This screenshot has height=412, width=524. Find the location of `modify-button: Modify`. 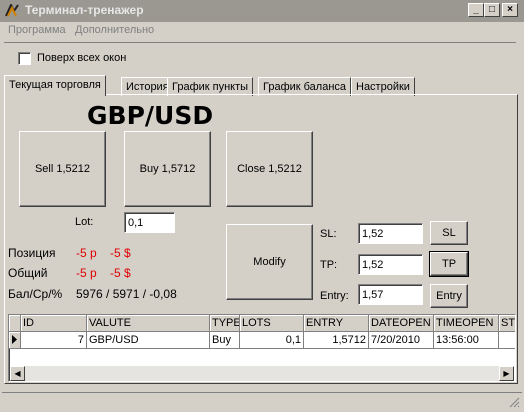

modify-button: Modify is located at coordinates (269, 262).